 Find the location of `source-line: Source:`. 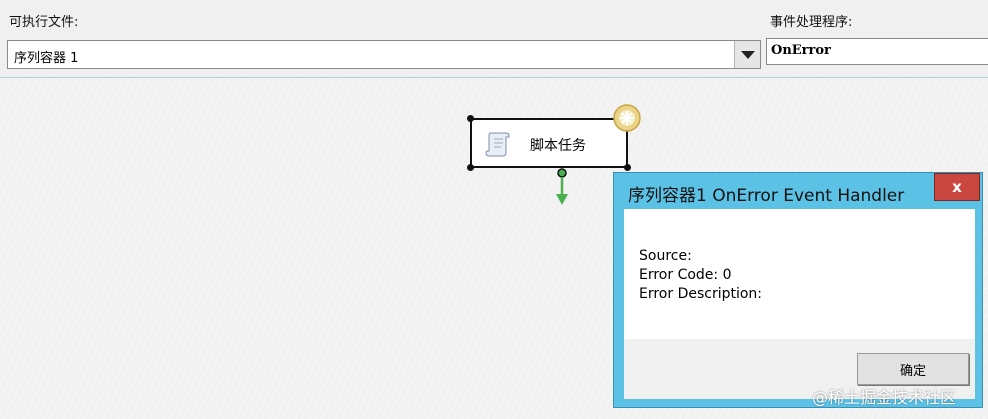

source-line: Source: is located at coordinates (665, 256).